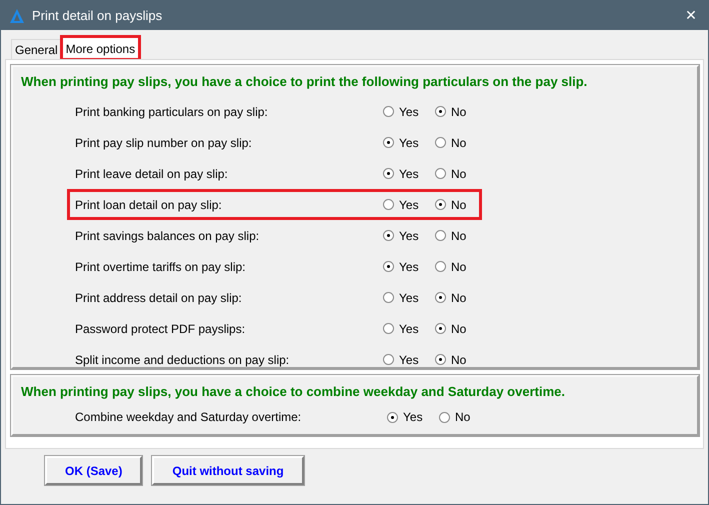 This screenshot has width=709, height=505. I want to click on option-label: Combine weekday and Saturday overtime:, so click(188, 417).